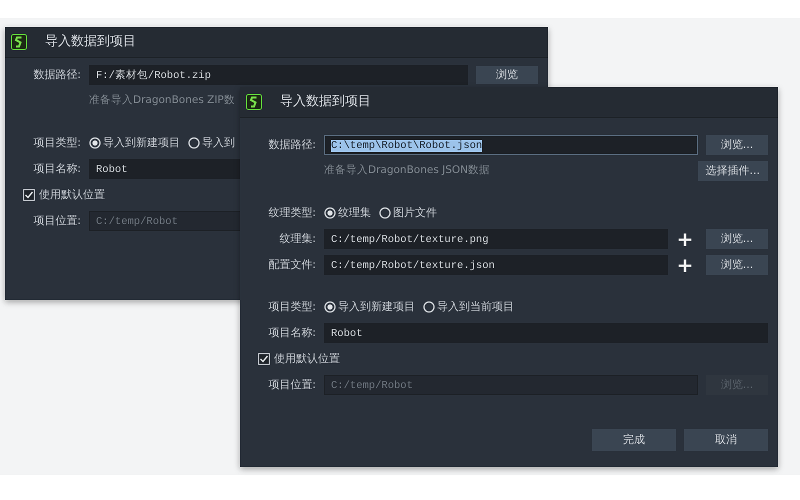  I want to click on hint-text: 准备导入DragonBones ZIP数, so click(162, 100).